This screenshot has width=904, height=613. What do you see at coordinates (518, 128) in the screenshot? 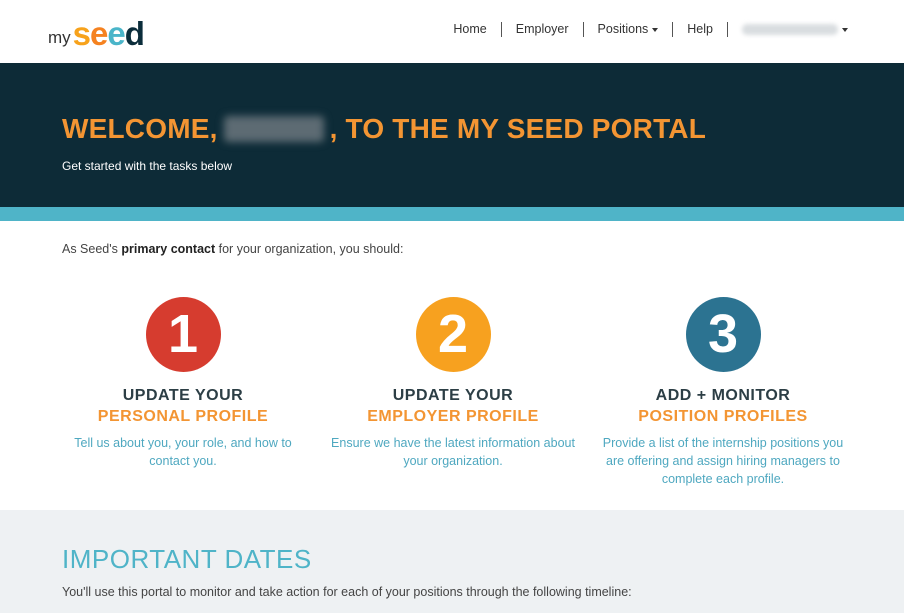
I see `welcome-title-suffix: , TO THE MY SEED PORTAL` at bounding box center [518, 128].